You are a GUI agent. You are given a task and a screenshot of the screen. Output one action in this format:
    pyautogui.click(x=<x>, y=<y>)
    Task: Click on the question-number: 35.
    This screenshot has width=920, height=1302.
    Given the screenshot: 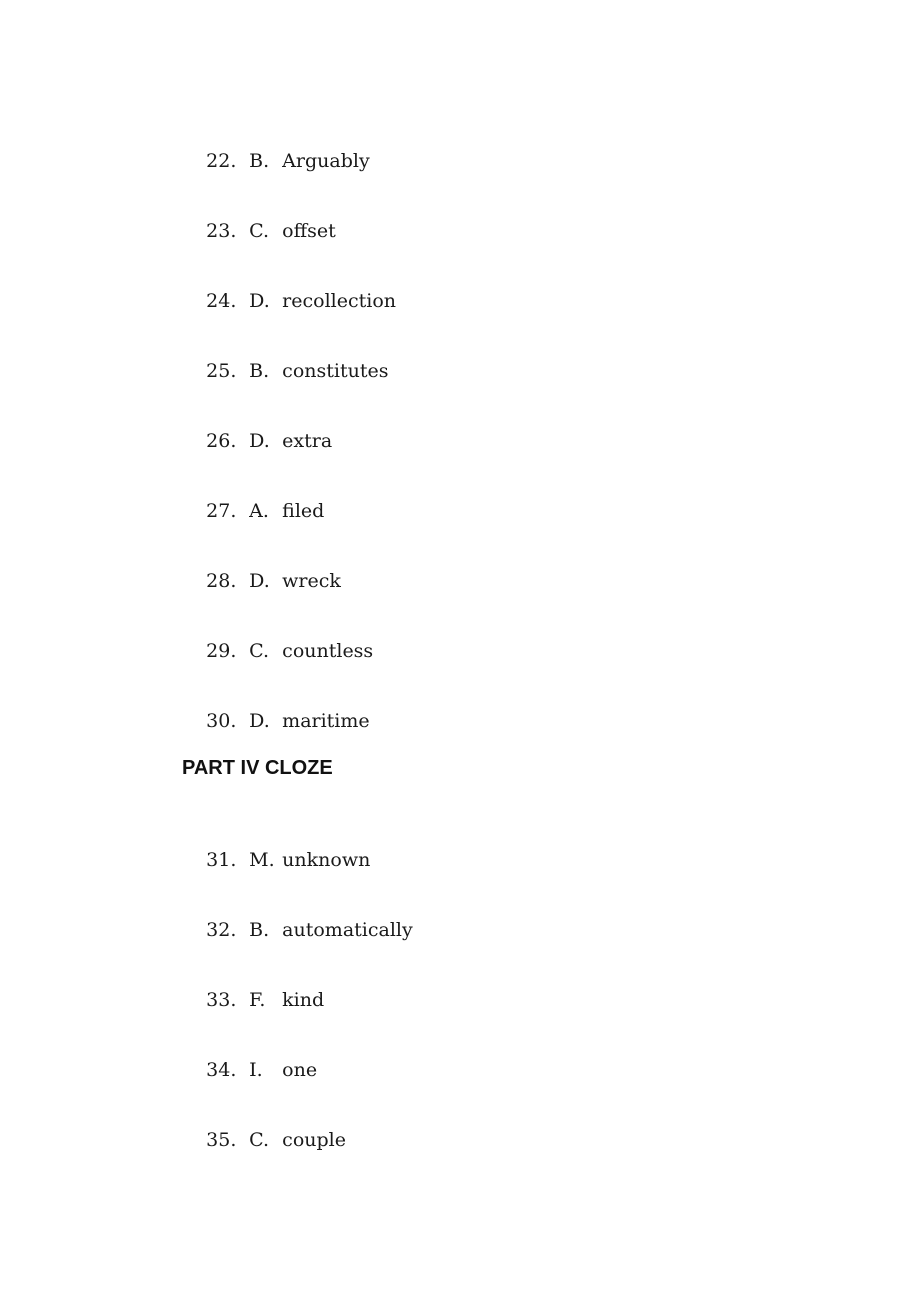 What is the action you would take?
    pyautogui.click(x=221, y=1140)
    